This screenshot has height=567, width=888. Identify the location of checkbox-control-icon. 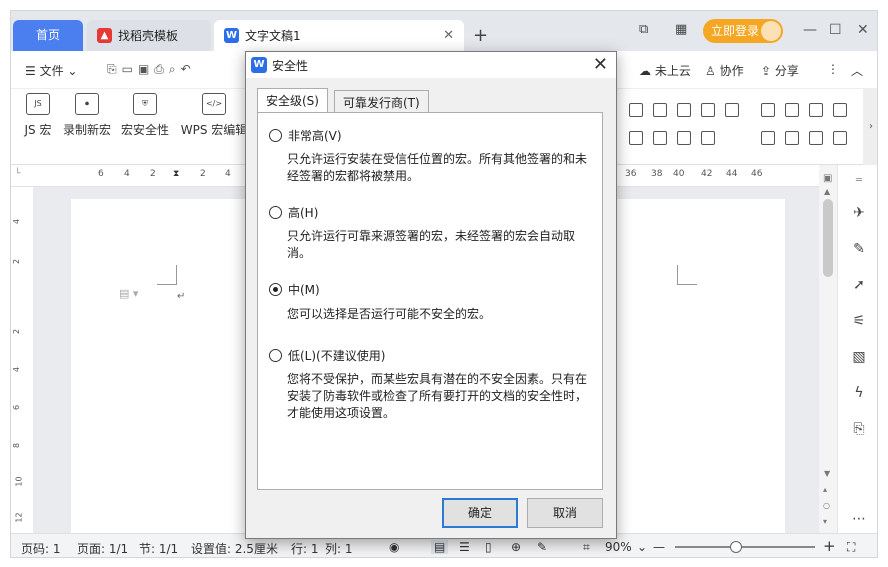
(732, 110).